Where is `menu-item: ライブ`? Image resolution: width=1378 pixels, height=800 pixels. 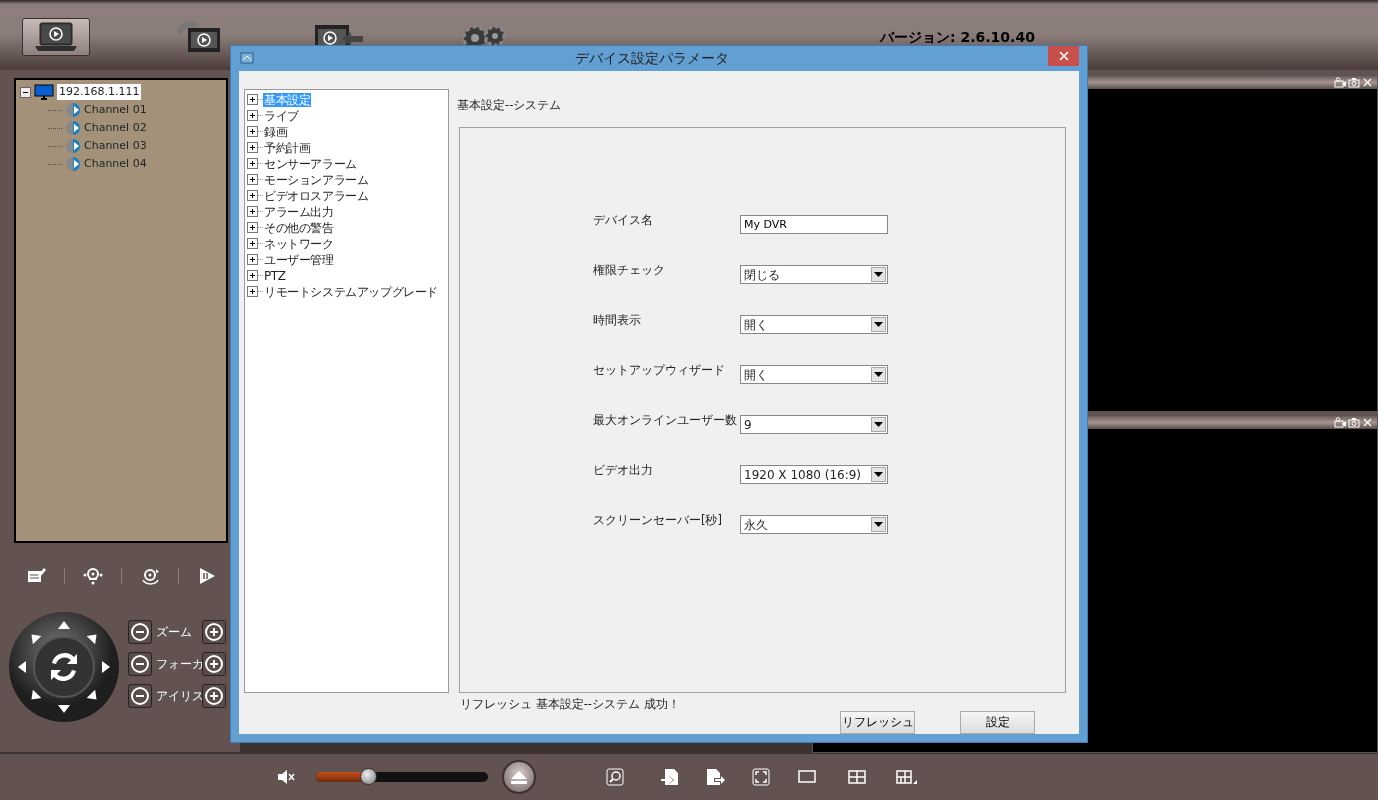
menu-item: ライブ is located at coordinates (281, 115).